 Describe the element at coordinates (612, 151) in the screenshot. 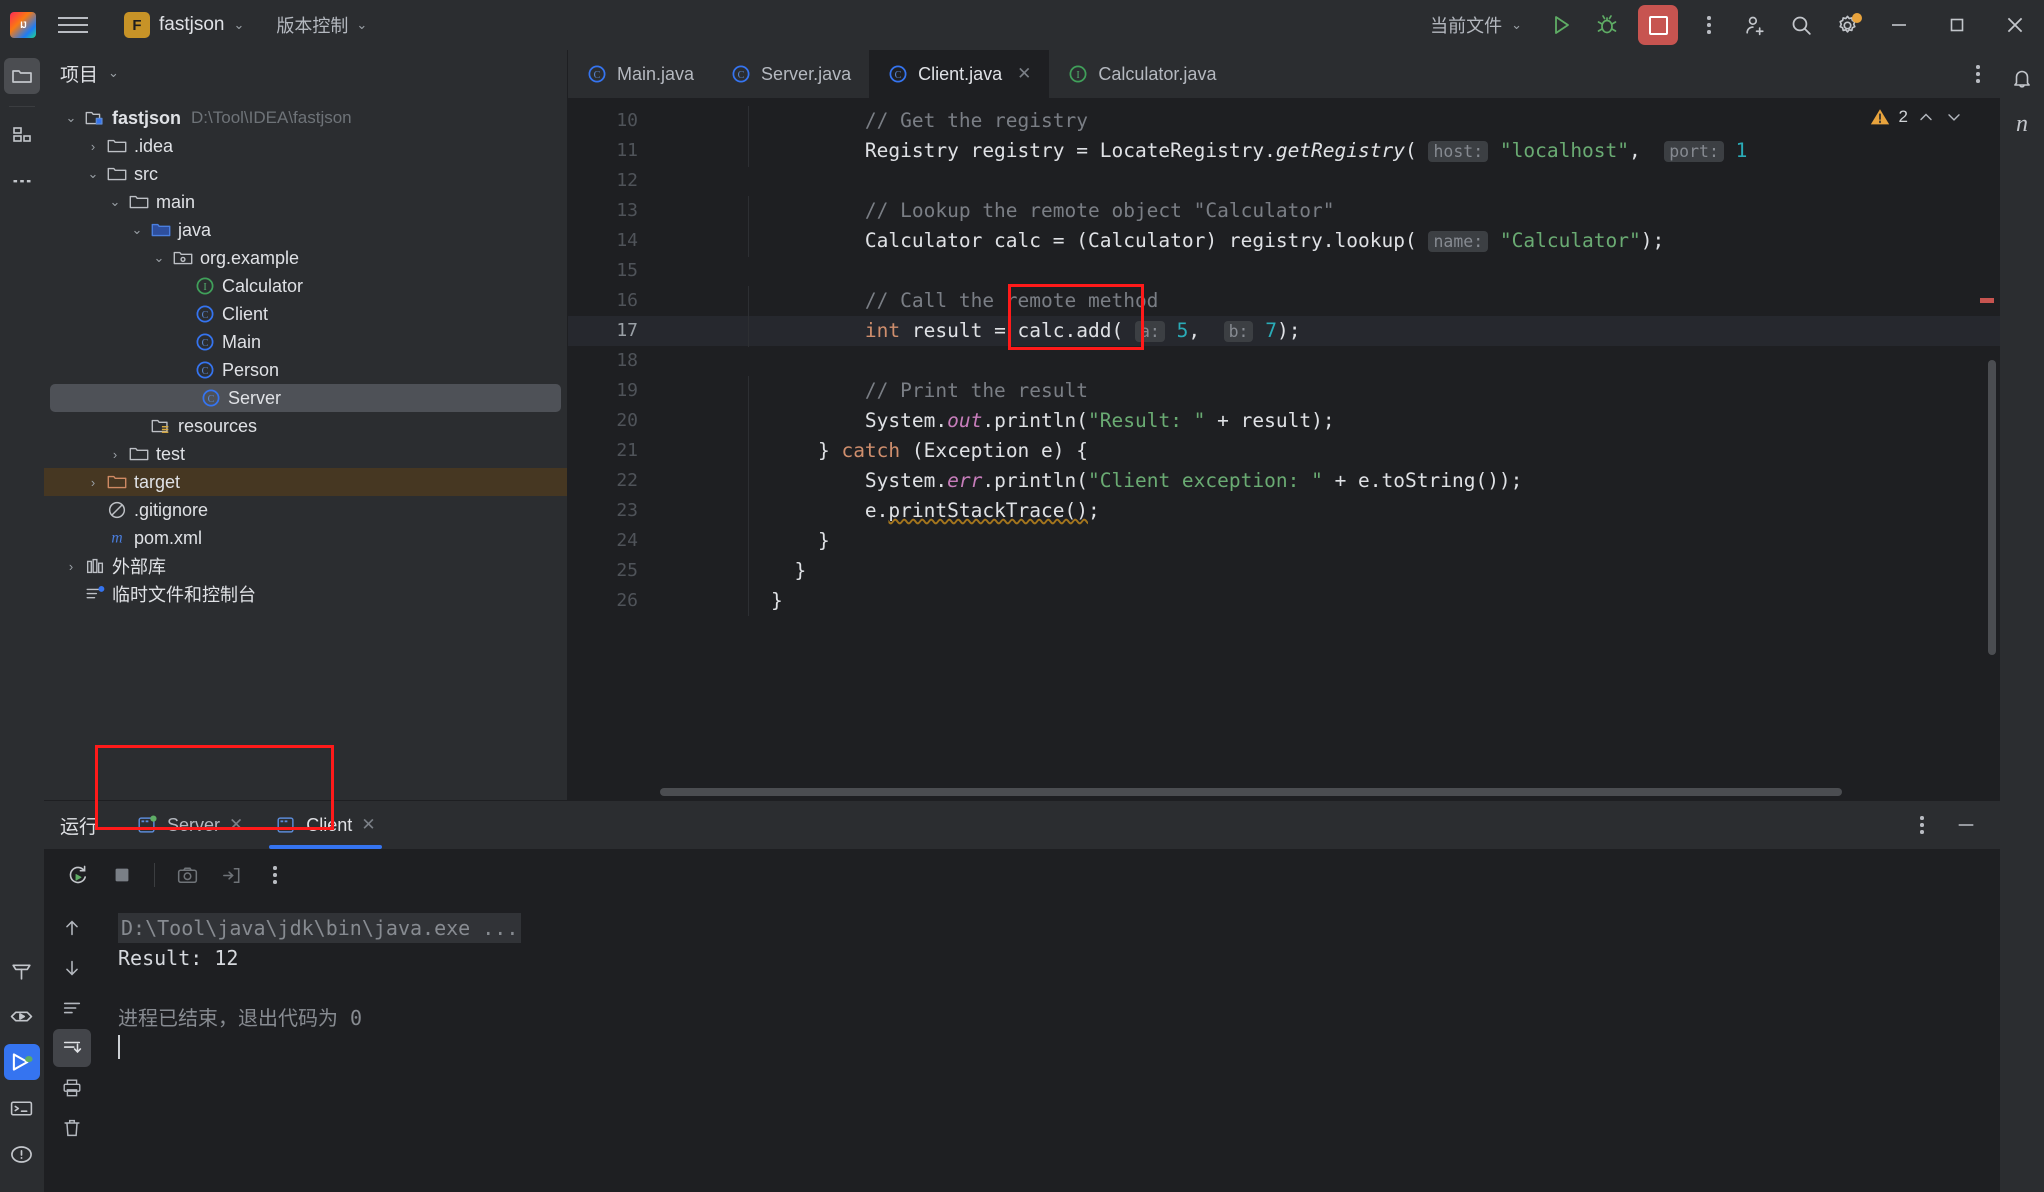

I see `line-number: 11` at that location.